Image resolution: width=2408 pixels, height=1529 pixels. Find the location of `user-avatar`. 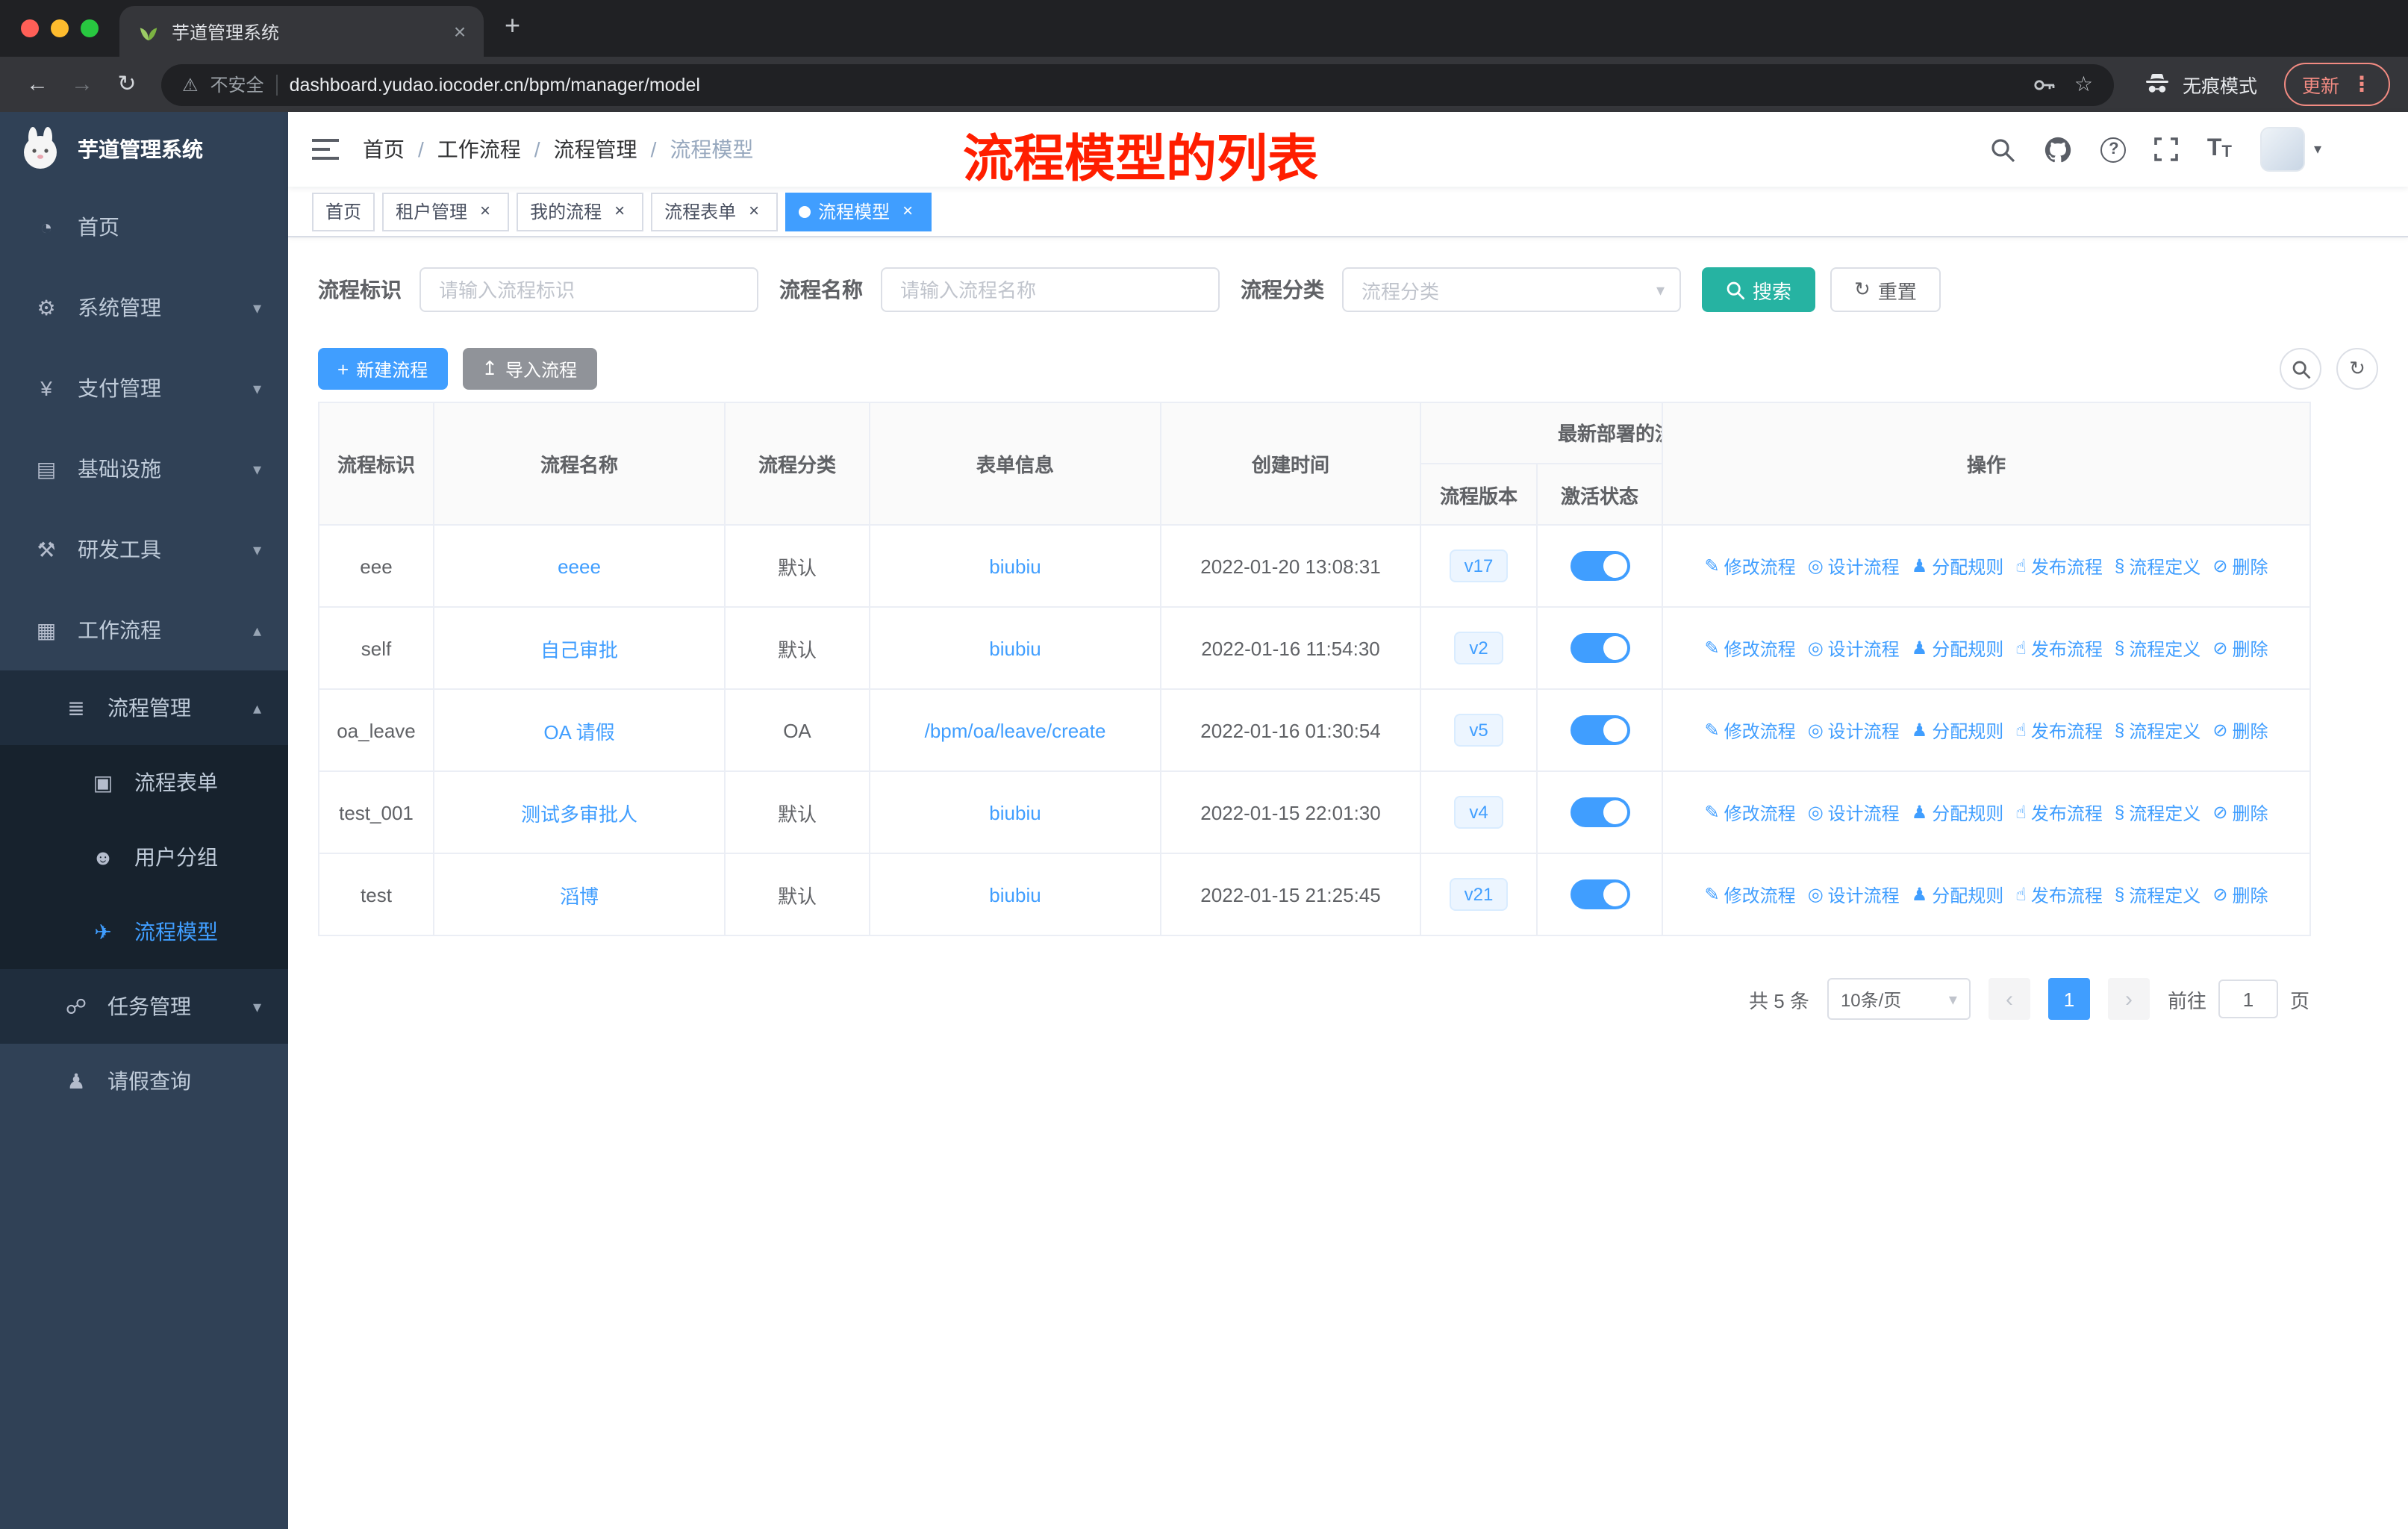

user-avatar is located at coordinates (2282, 149).